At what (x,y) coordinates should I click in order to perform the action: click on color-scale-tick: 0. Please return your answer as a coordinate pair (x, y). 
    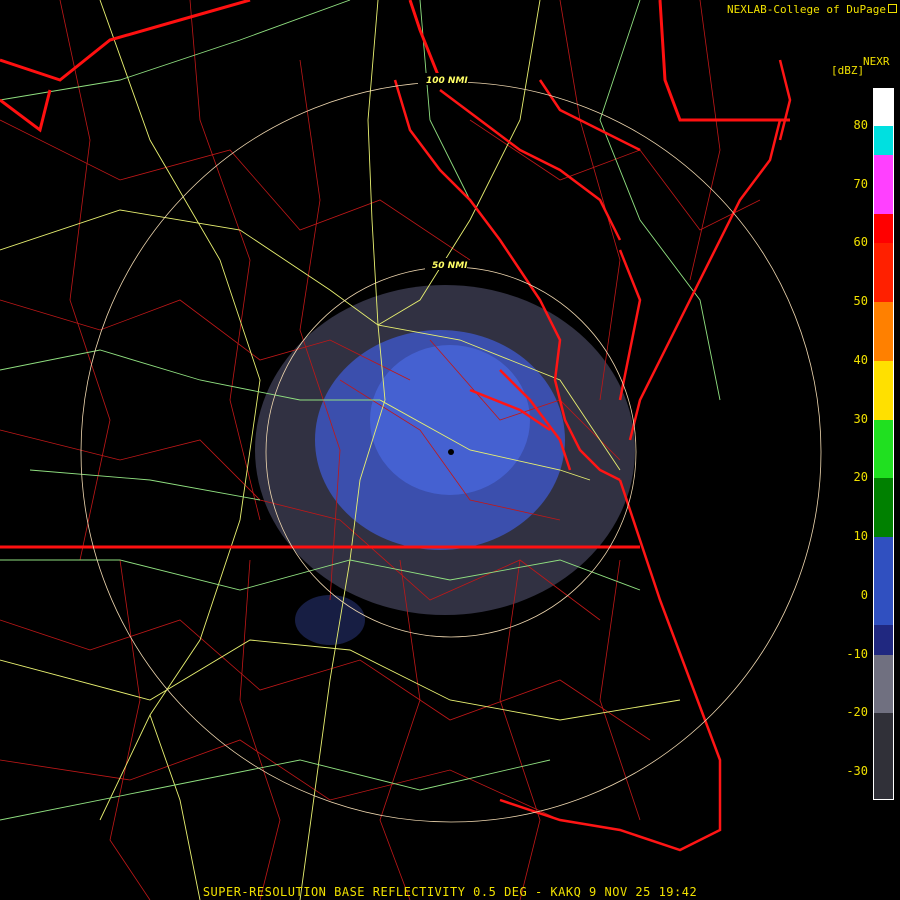
    Looking at the image, I should click on (864, 594).